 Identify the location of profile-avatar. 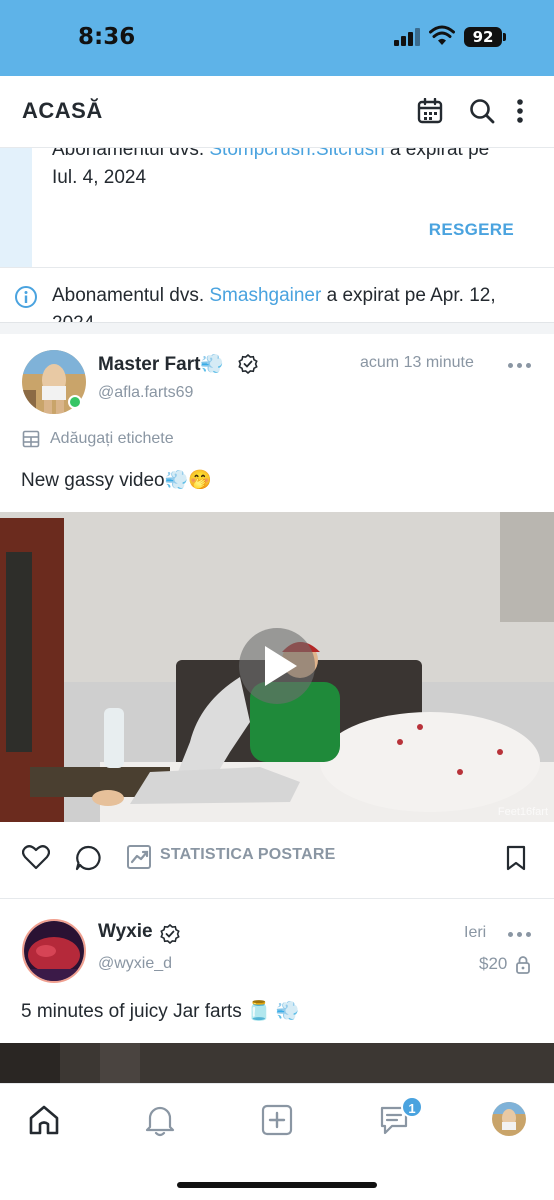
(509, 1119).